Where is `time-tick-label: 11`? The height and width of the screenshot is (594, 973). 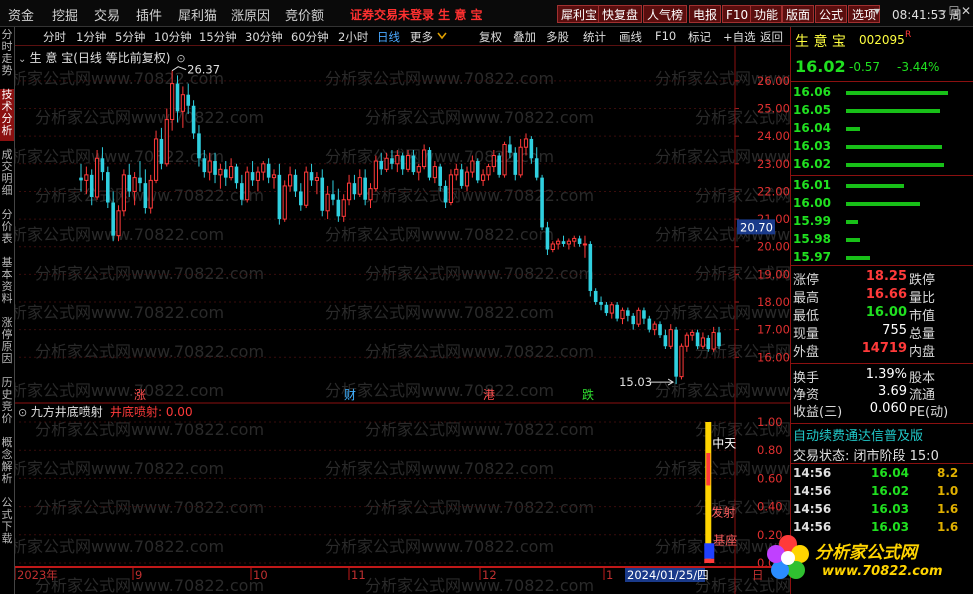
time-tick-label: 11 is located at coordinates (358, 575).